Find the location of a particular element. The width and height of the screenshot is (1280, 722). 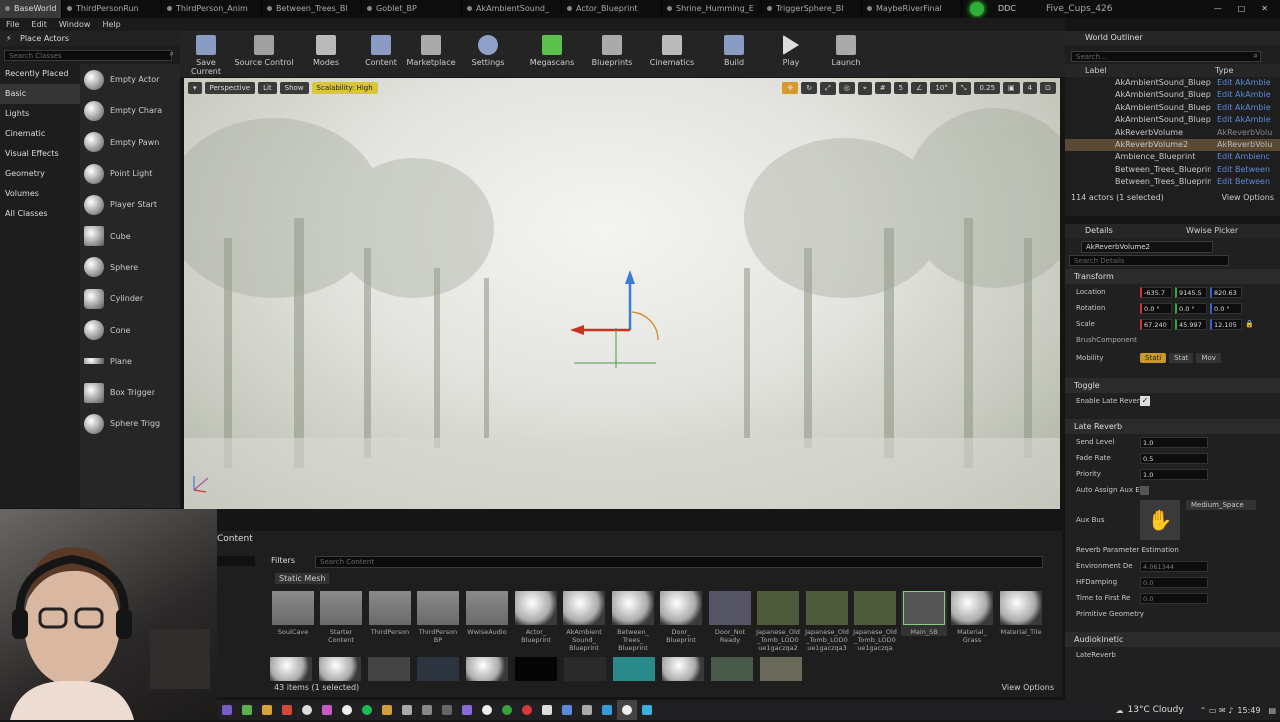

tray-icons: ⌃ ▭ ✉ ♪ is located at coordinates (1217, 710).